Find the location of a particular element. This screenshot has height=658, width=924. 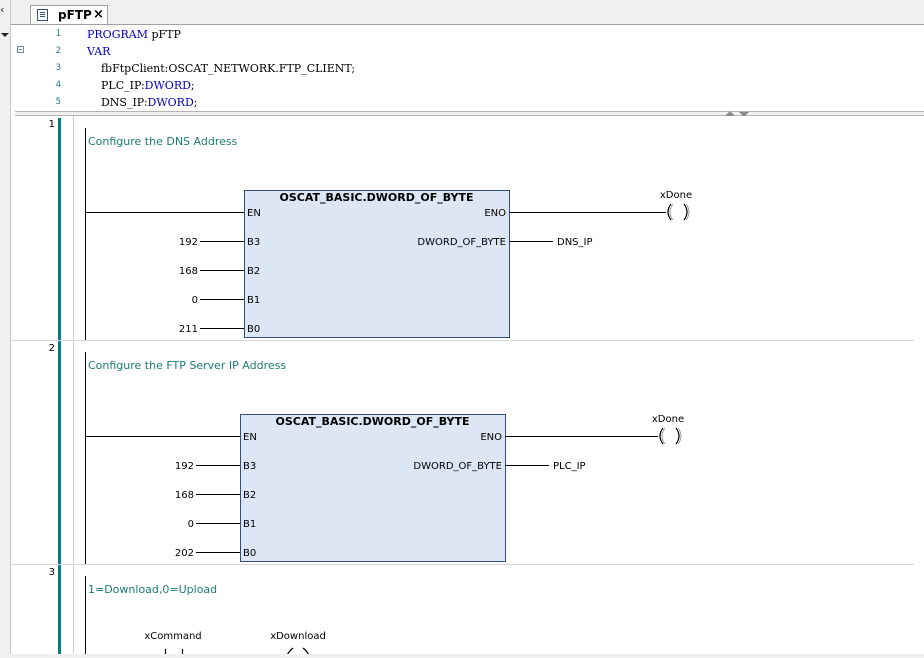

fold-toggle-icon is located at coordinates (20, 49).